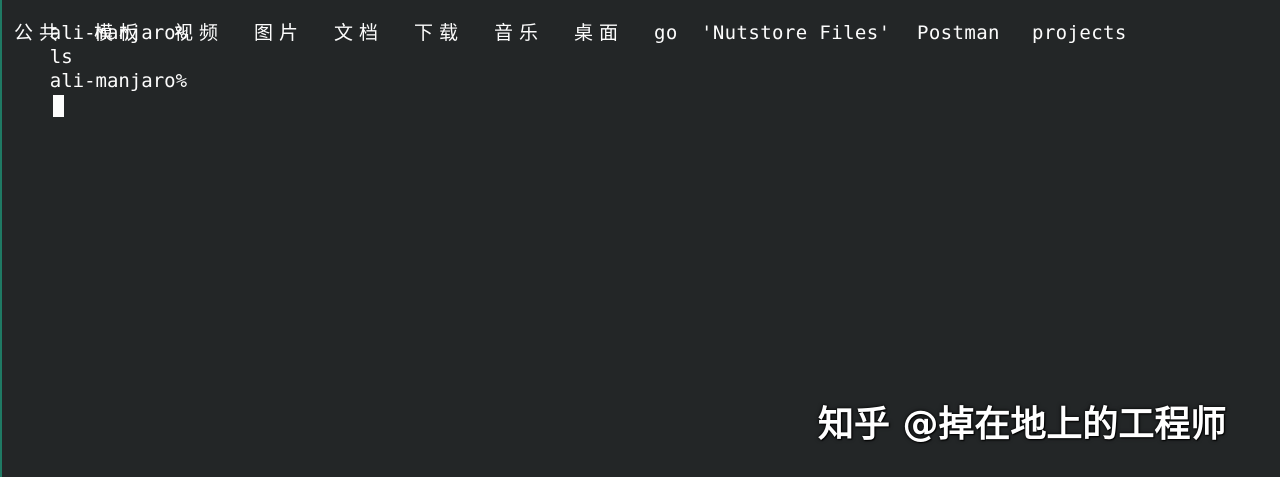 This screenshot has width=1280, height=477. I want to click on ls-item-music: 音乐, so click(519, 33).